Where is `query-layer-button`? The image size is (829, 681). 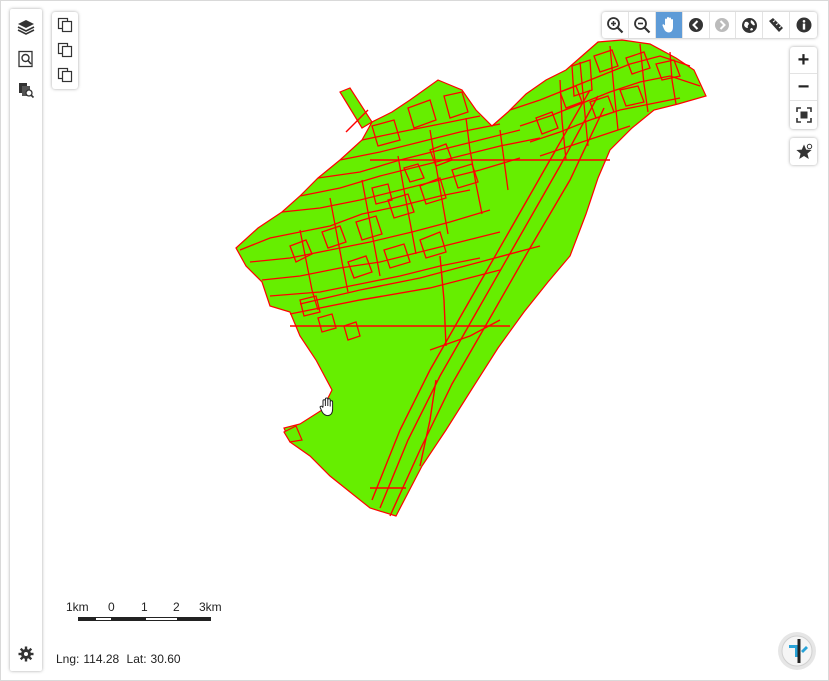
query-layer-button is located at coordinates (26, 90).